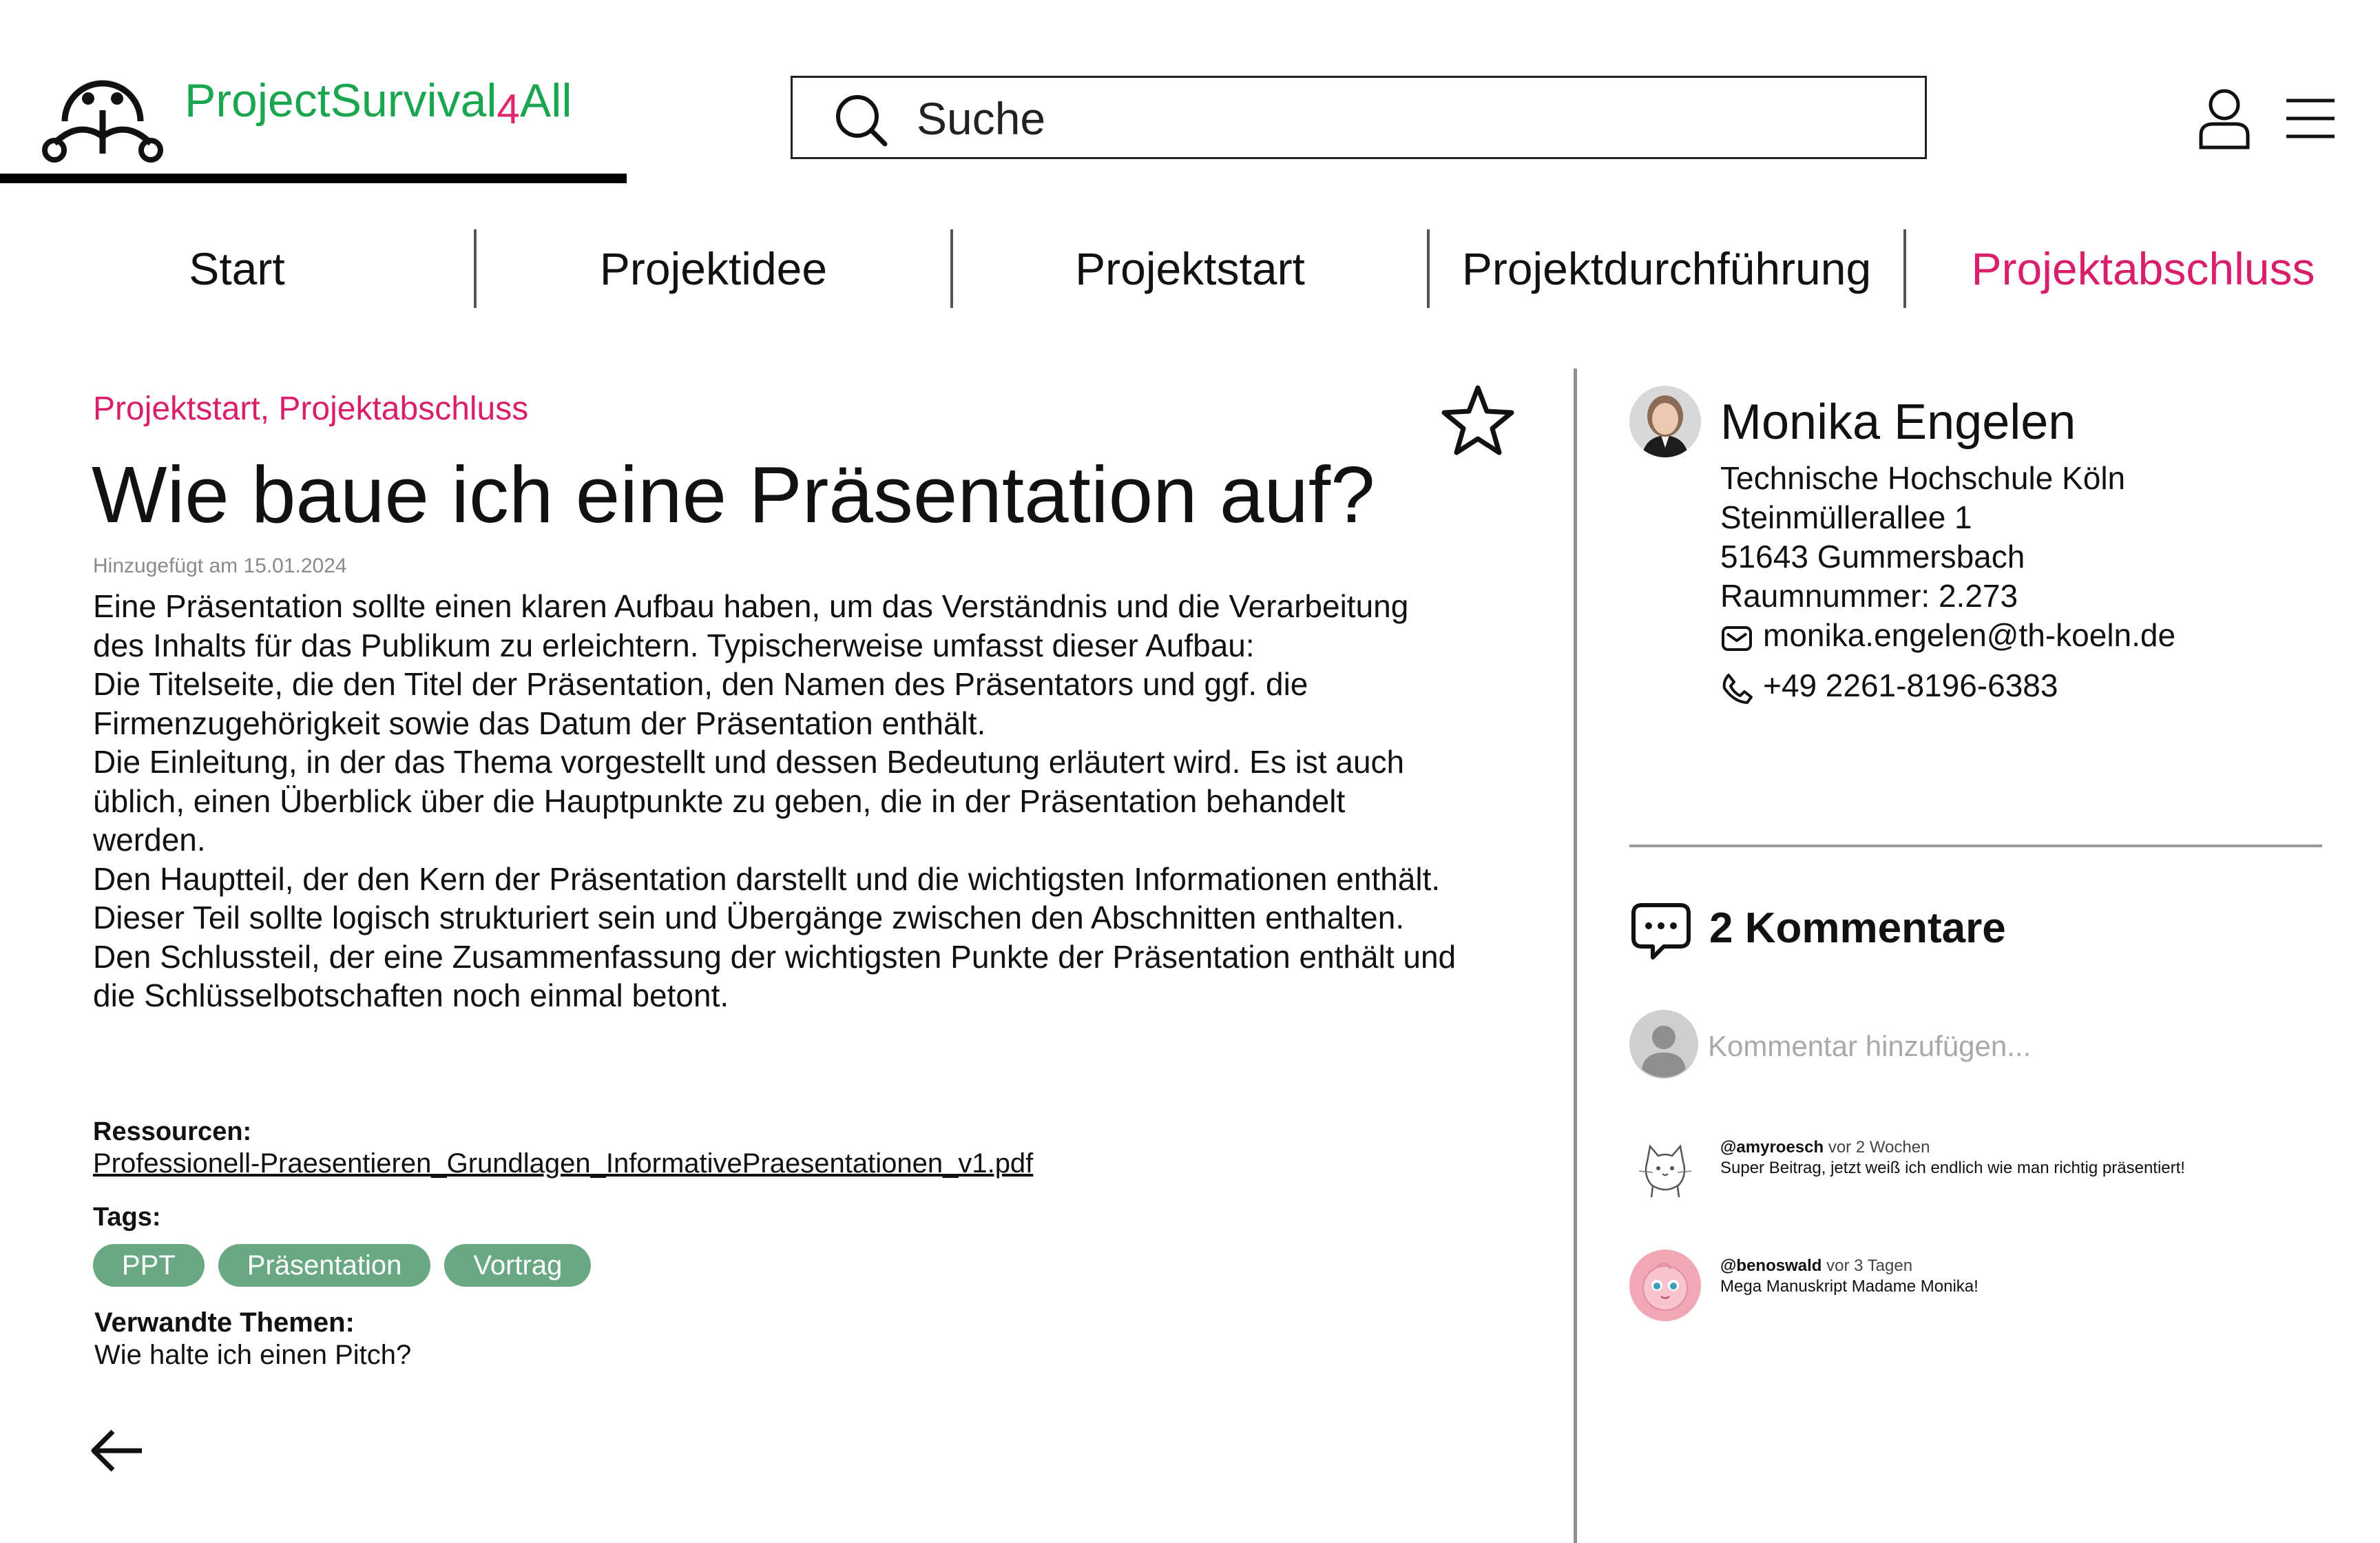 This screenshot has height=1543, width=2380. What do you see at coordinates (1665, 421) in the screenshot?
I see `author-photo` at bounding box center [1665, 421].